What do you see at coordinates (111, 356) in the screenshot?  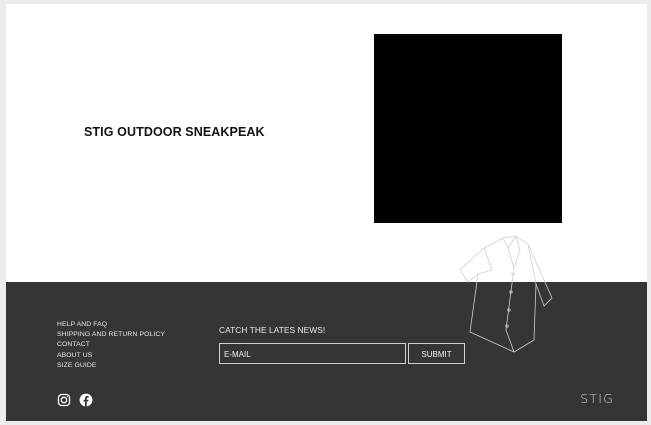 I see `footer-link-about: ABOUT US` at bounding box center [111, 356].